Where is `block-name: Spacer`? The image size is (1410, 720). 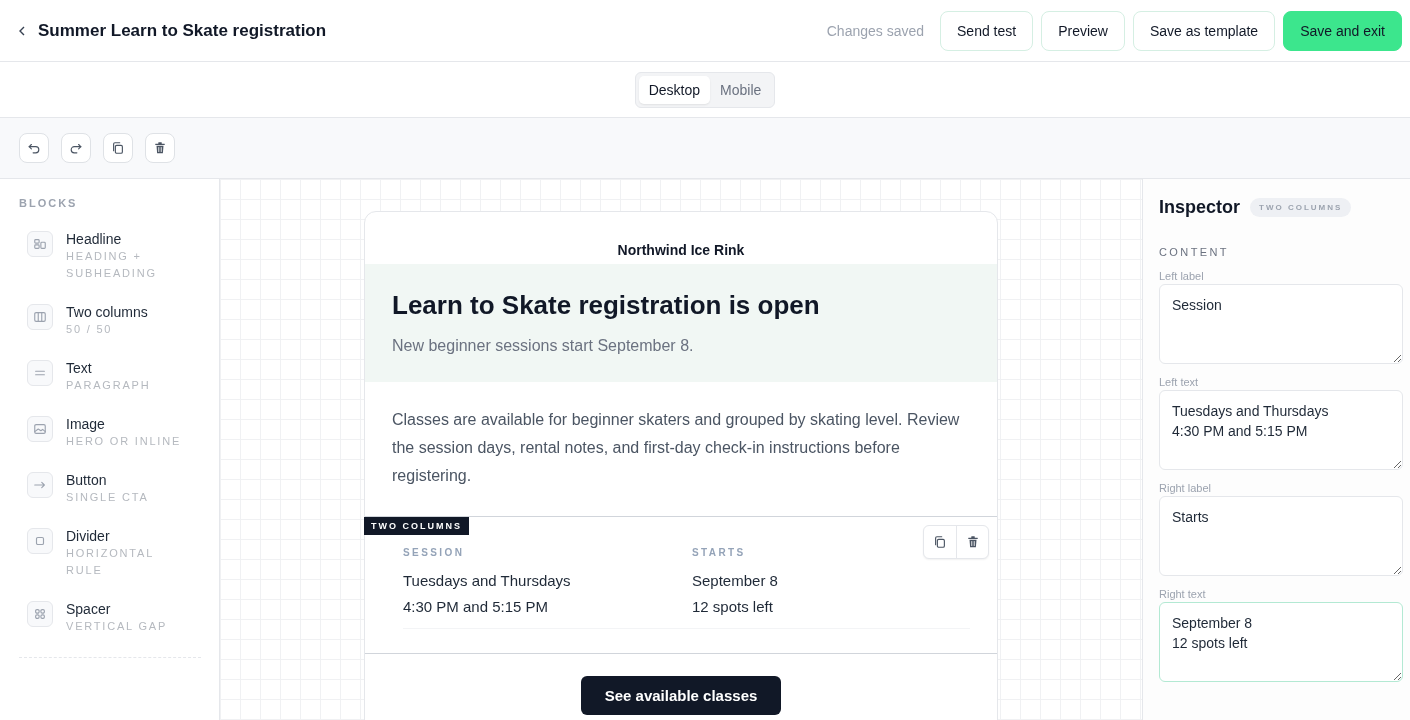
block-name: Spacer is located at coordinates (117, 609).